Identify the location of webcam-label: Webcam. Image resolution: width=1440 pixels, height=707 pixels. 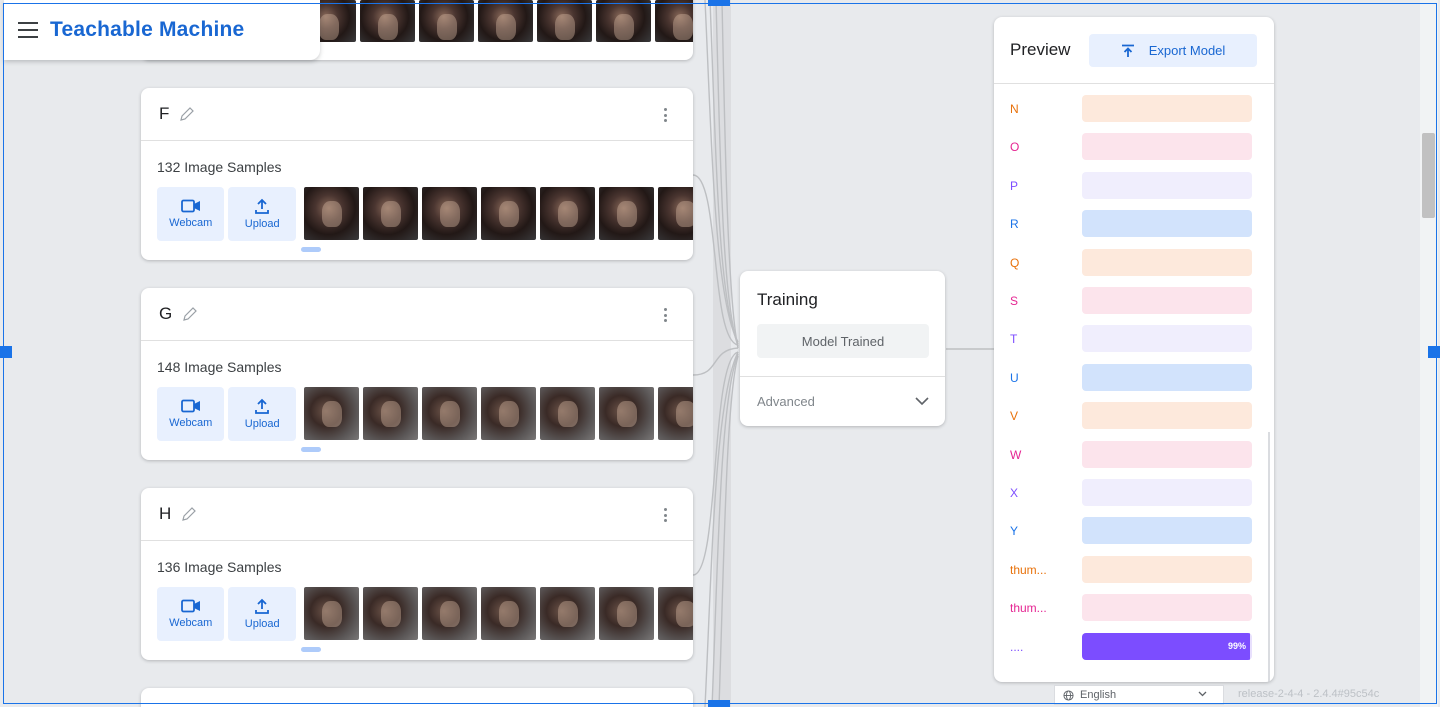
(191, 223).